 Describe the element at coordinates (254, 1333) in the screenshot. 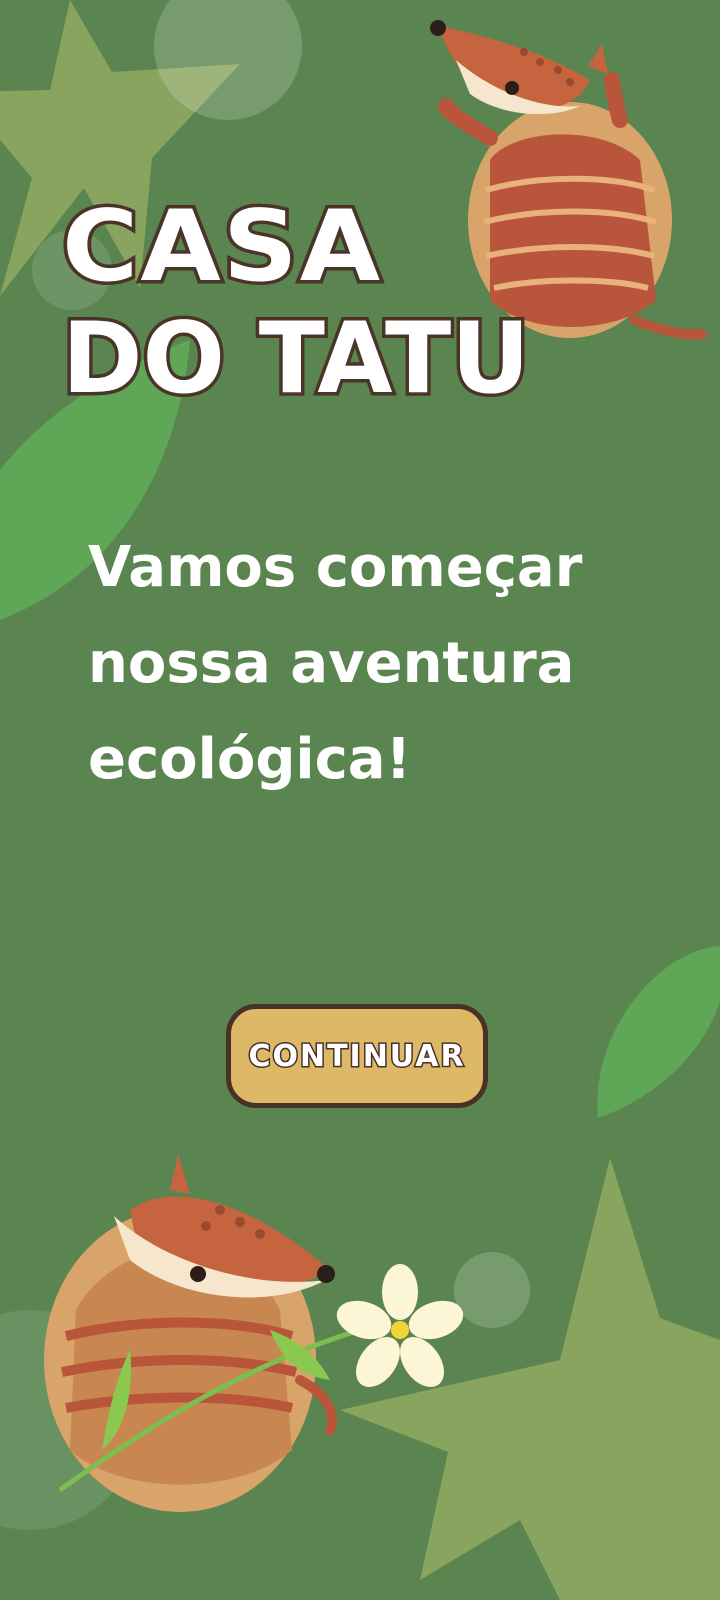

I see `armadillo-with-flower-illustration` at that location.